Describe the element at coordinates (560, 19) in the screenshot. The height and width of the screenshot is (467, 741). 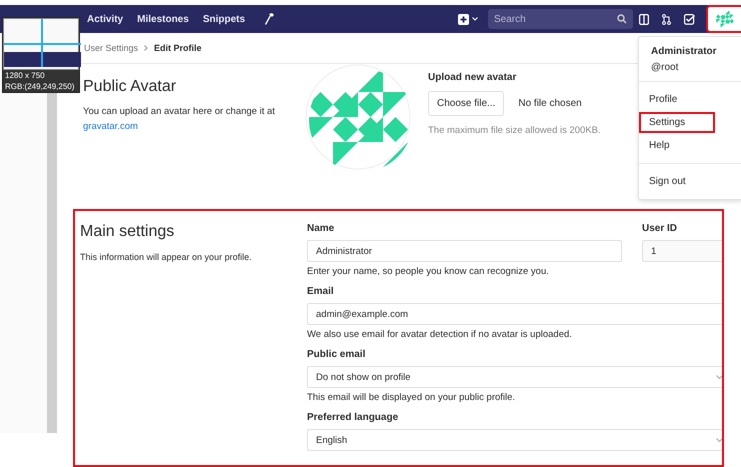
I see `search-field: Search` at that location.